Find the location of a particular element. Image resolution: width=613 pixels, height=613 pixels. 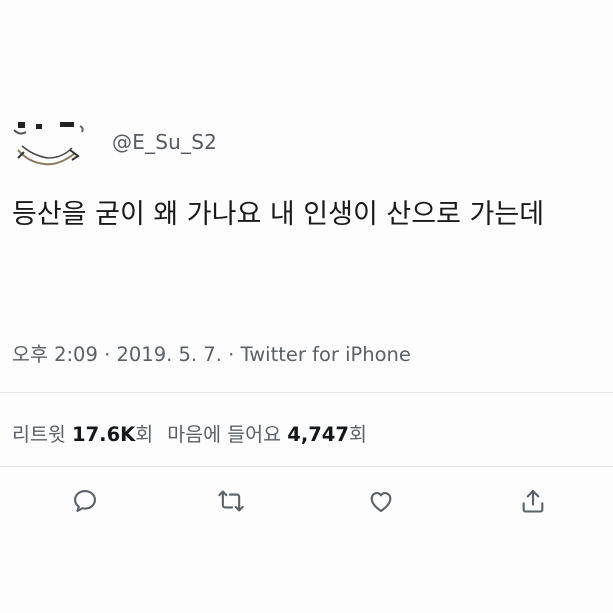

retweets-label: 리트윗 is located at coordinates (39, 434).